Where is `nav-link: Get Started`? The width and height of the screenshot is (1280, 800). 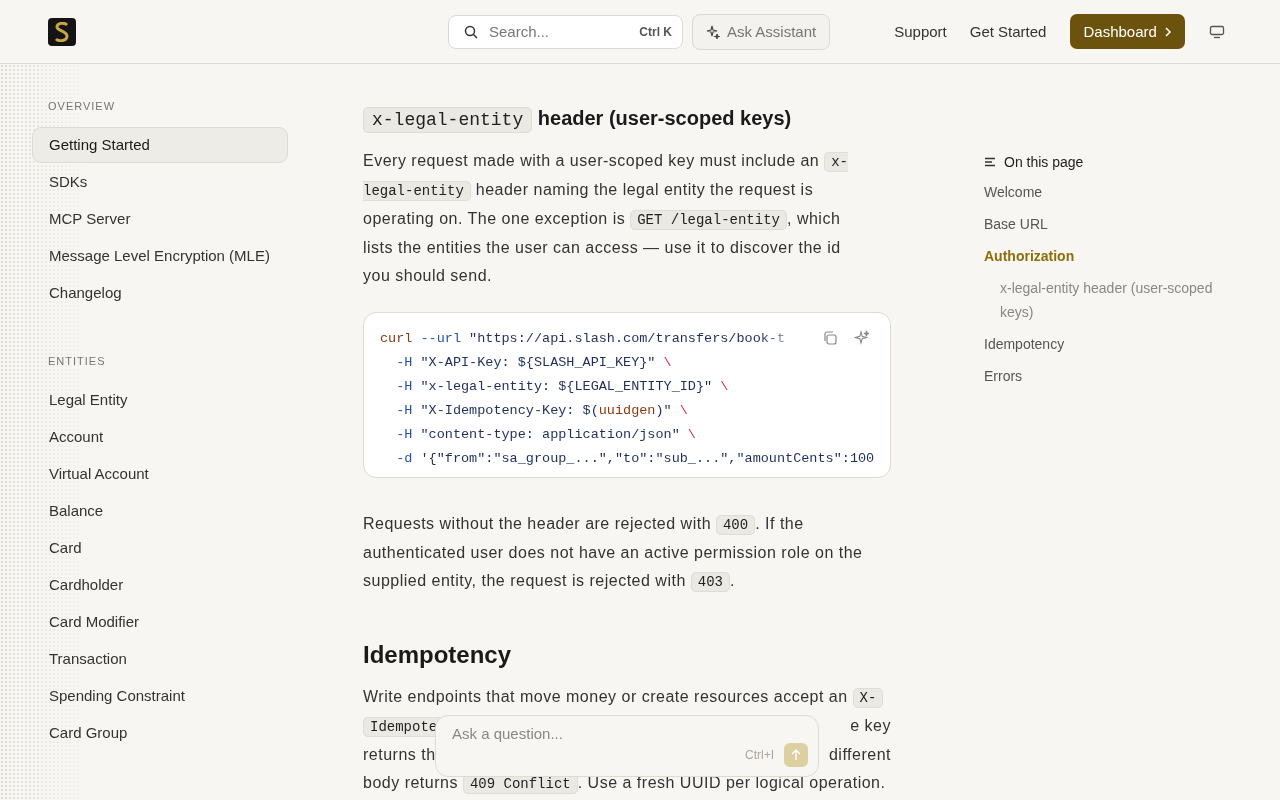
nav-link: Get Started is located at coordinates (1008, 31).